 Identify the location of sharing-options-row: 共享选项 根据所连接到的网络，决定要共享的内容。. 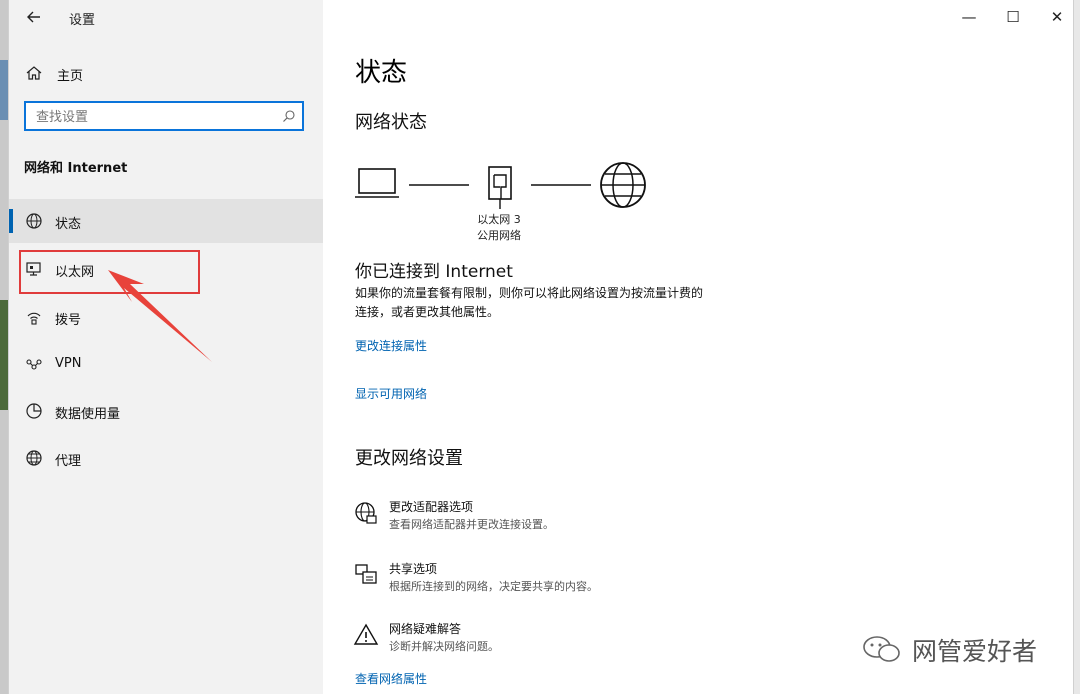
(563, 580).